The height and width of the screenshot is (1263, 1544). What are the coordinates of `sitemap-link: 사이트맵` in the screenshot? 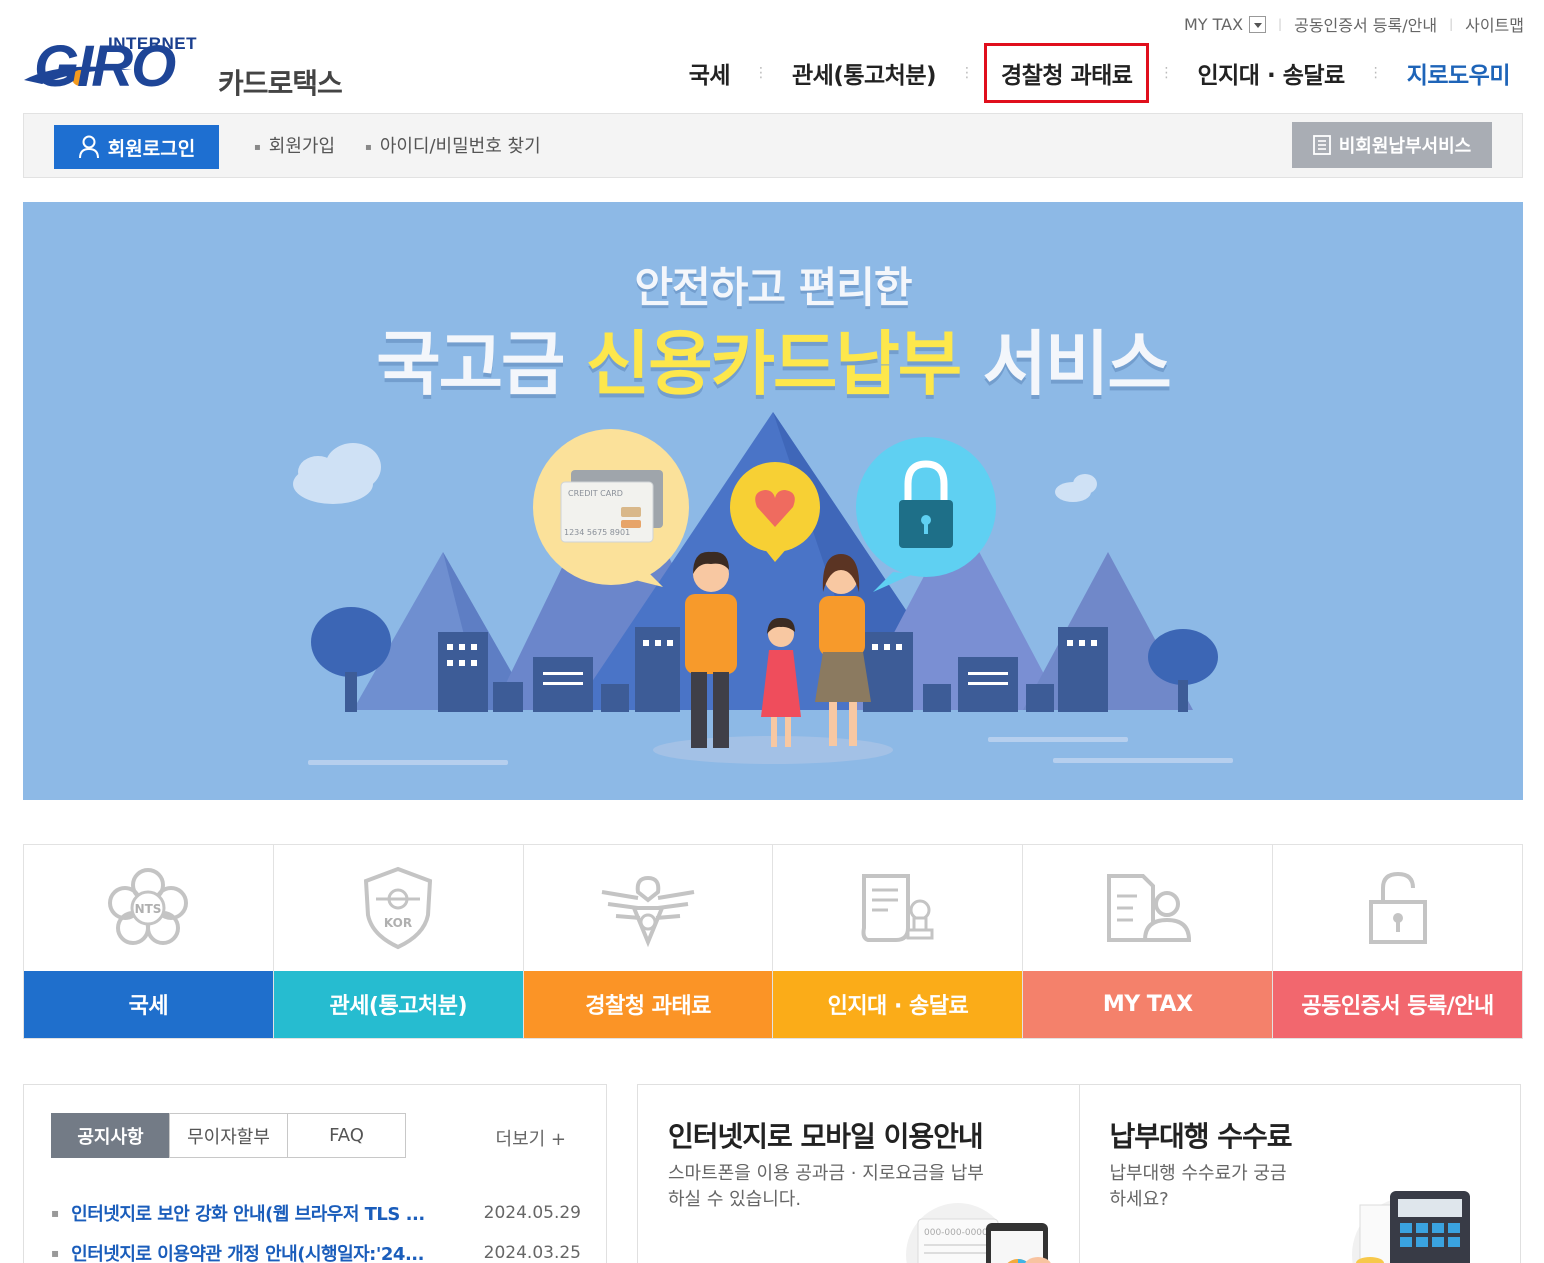 It's located at (1494, 24).